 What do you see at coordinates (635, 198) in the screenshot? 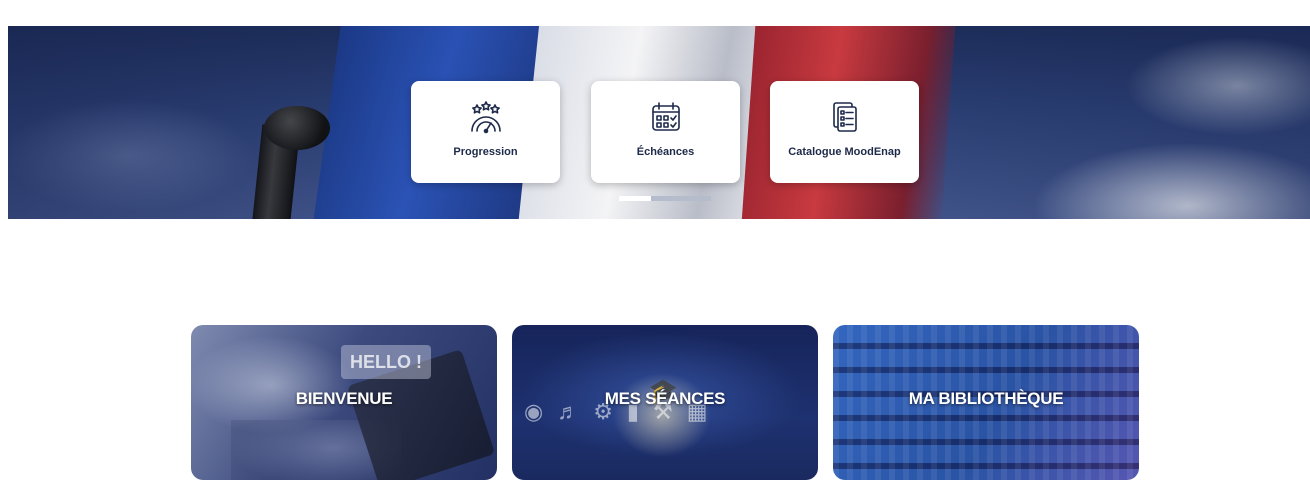
I see `carousel-dot-active` at bounding box center [635, 198].